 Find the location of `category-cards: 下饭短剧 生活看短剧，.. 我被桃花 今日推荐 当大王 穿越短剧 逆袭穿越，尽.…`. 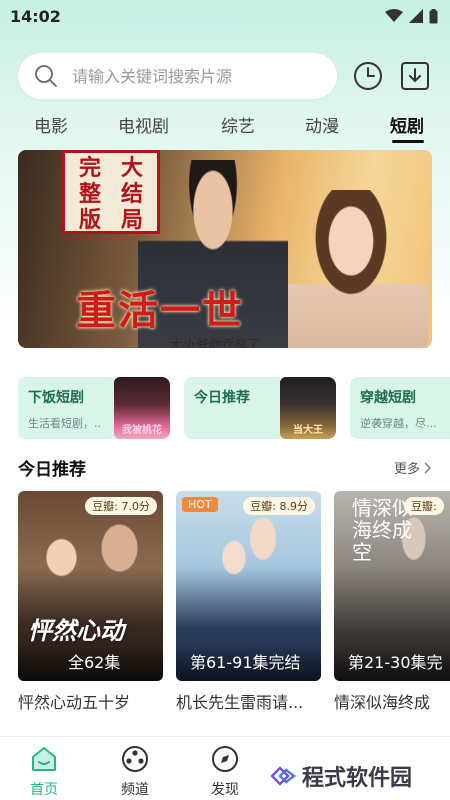

category-cards: 下饭短剧 生活看短剧，.. 我被桃花 今日推荐 当大王 穿越短剧 逆袭穿越，尽.… is located at coordinates (234, 408).